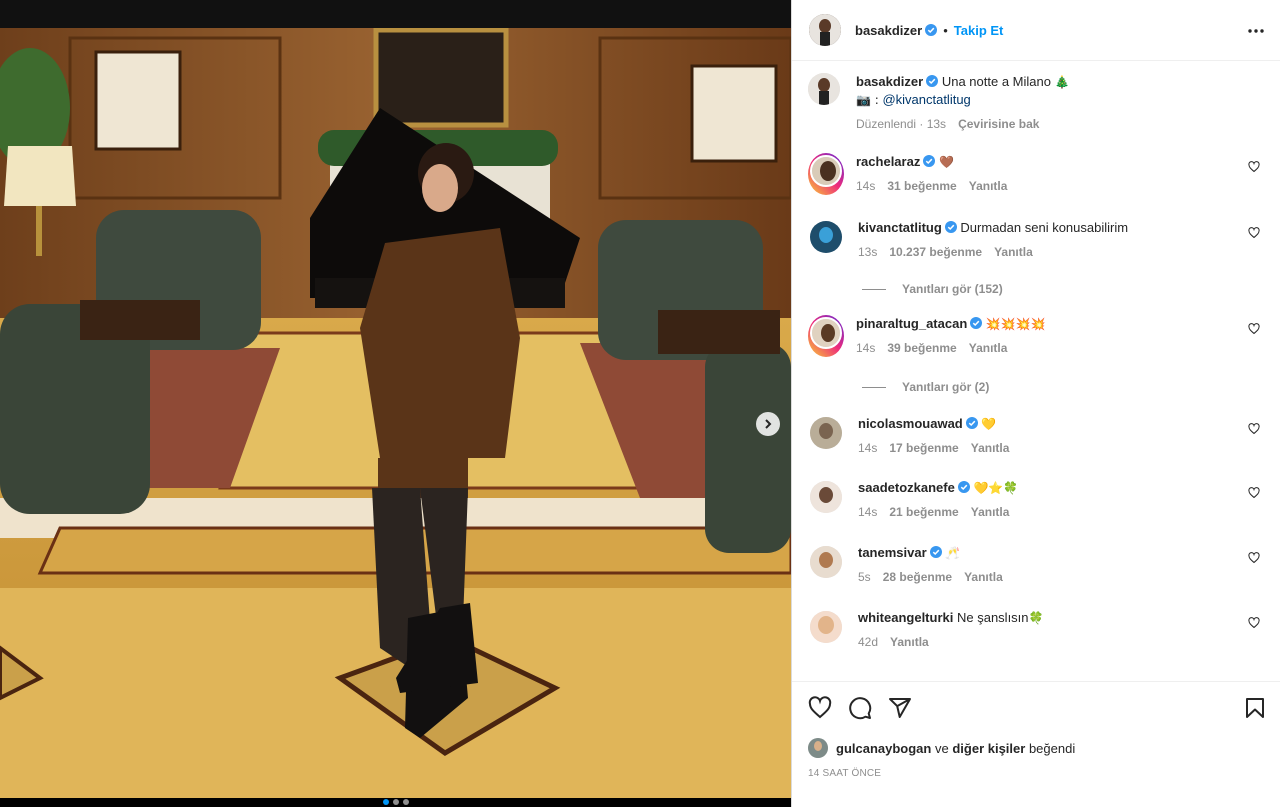 Image resolution: width=1280 pixels, height=807 pixels. Describe the element at coordinates (1015, 324) in the screenshot. I see `comment-emoji: 💥💥💥💥` at that location.